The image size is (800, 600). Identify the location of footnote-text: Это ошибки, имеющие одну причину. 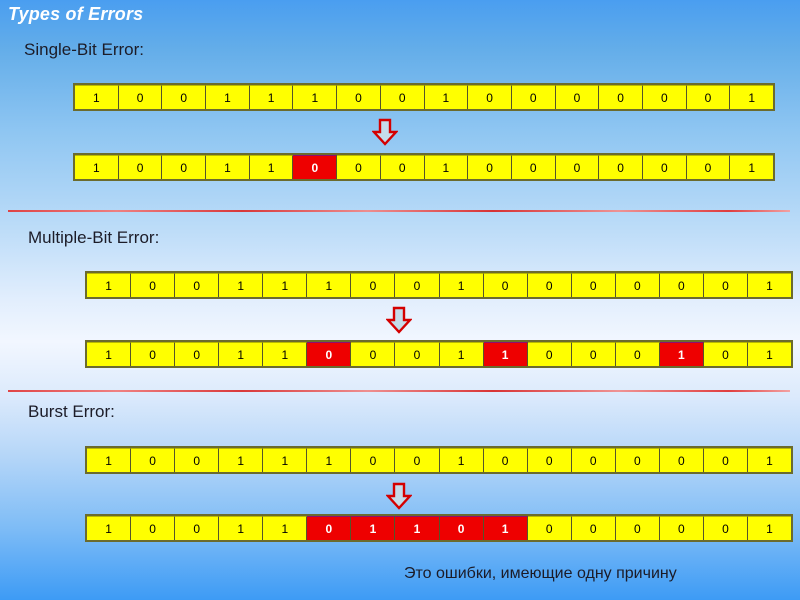
(540, 573).